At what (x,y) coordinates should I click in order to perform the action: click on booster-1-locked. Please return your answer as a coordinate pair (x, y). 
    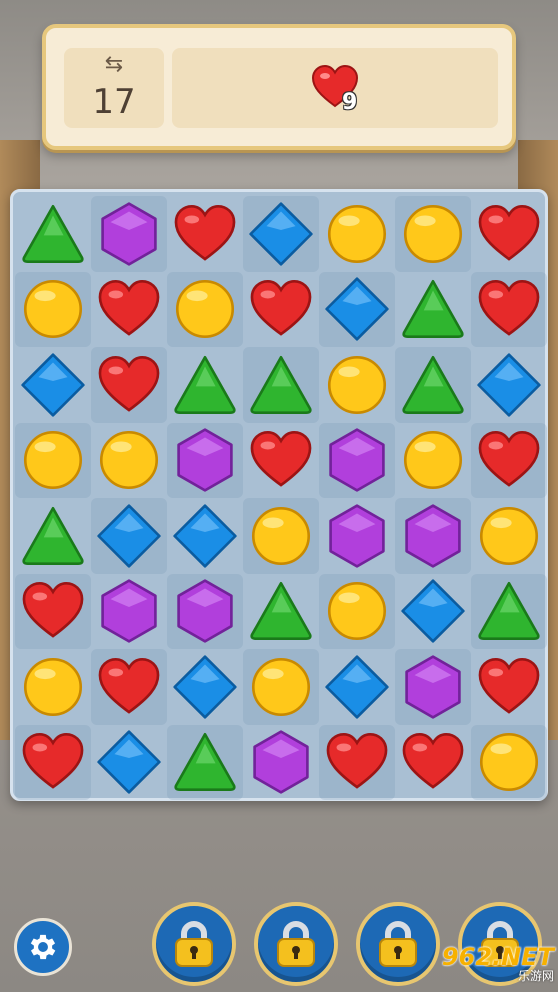
    Looking at the image, I should click on (194, 944).